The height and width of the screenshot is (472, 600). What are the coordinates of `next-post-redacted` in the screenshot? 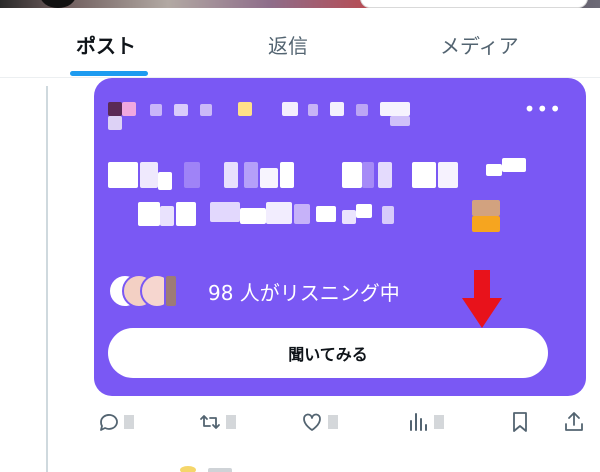 It's located at (230, 465).